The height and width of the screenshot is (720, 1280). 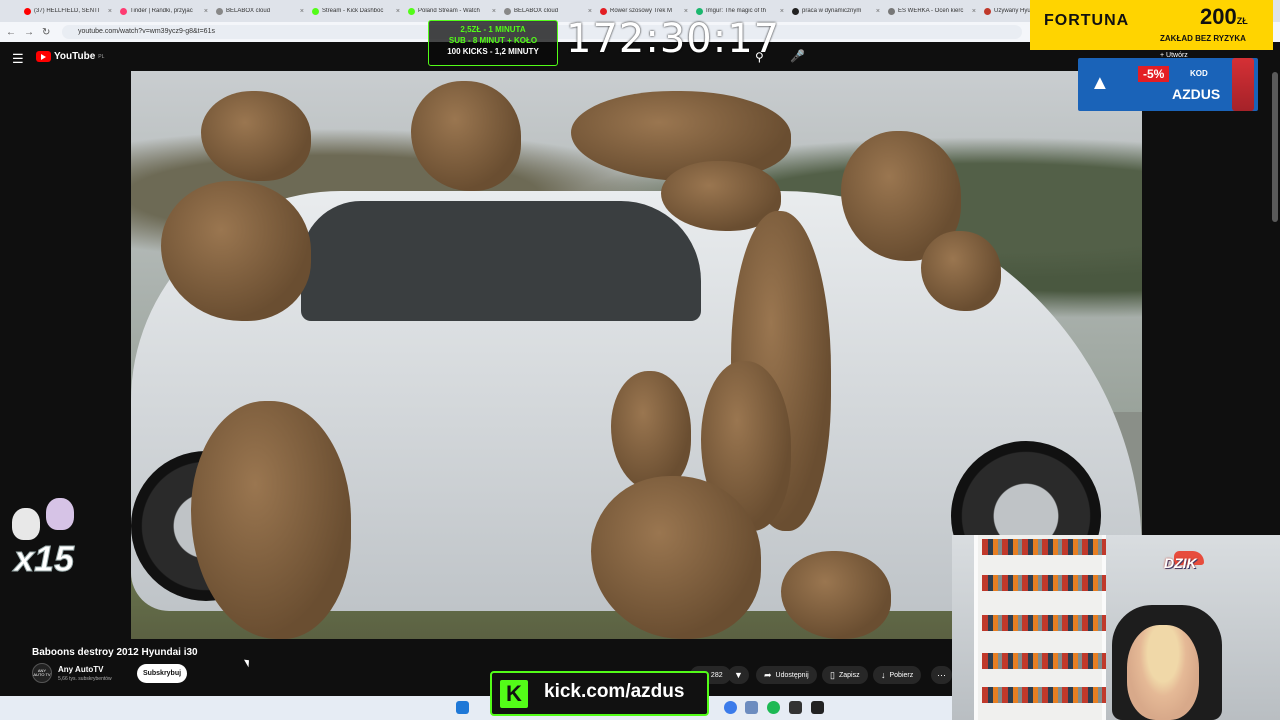 I want to click on tab-title: Tinder | Randki, przyjac, so click(x=161, y=11).